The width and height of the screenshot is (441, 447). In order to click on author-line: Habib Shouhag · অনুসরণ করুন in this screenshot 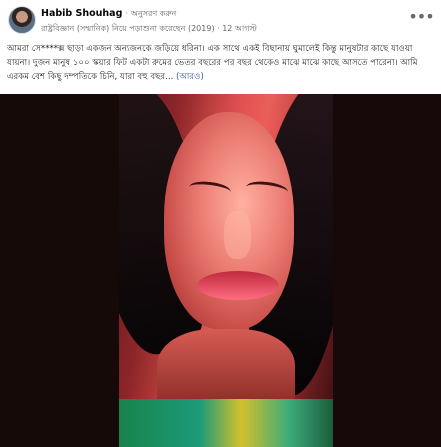, I will do `click(108, 14)`.